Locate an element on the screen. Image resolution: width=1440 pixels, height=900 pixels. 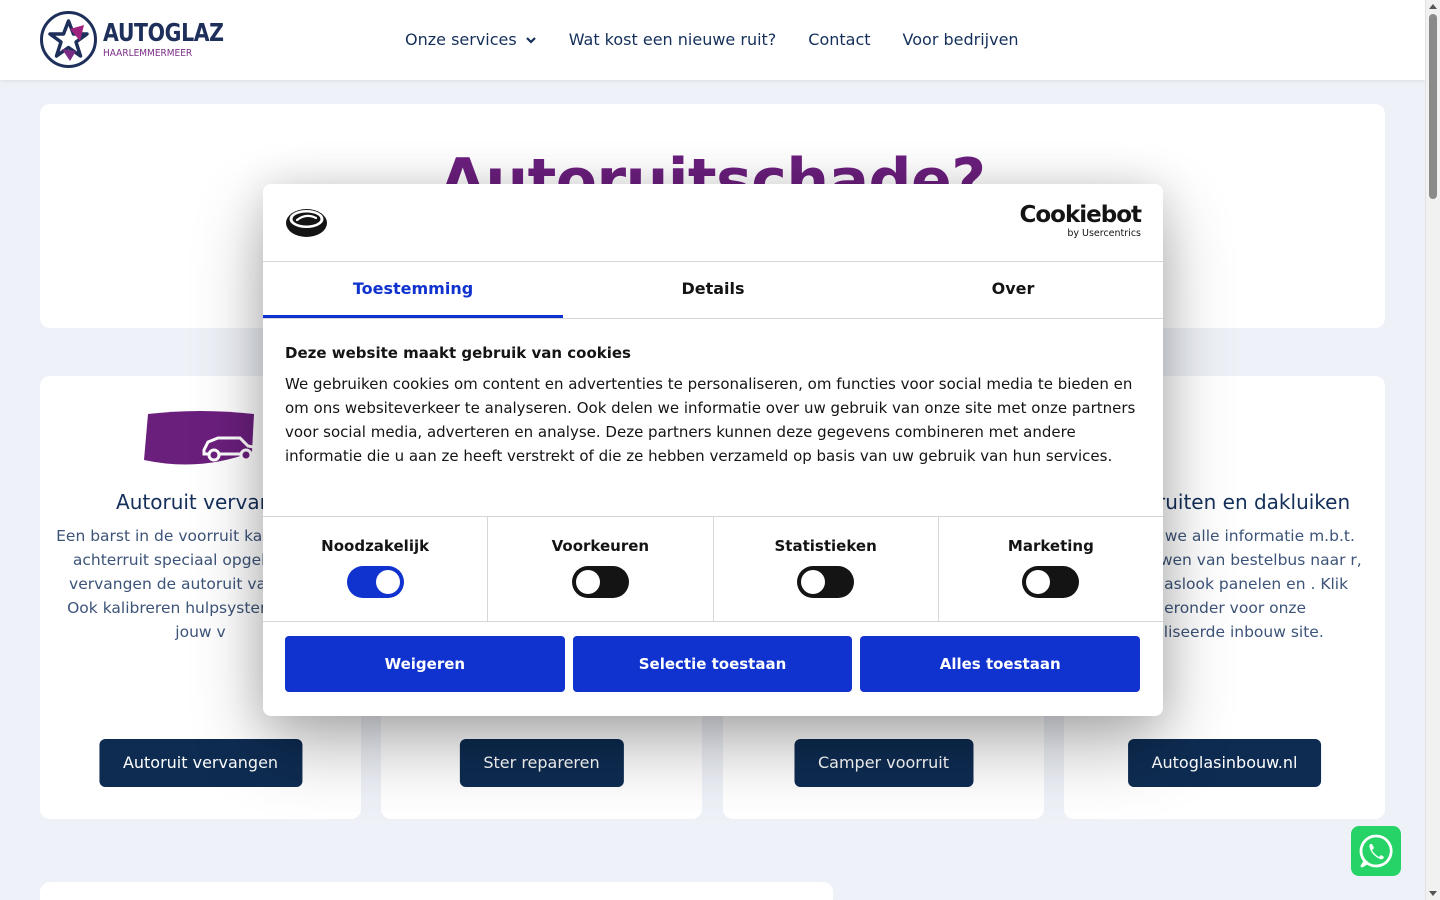
ster-repareren-button: Ster repareren is located at coordinates (541, 763).